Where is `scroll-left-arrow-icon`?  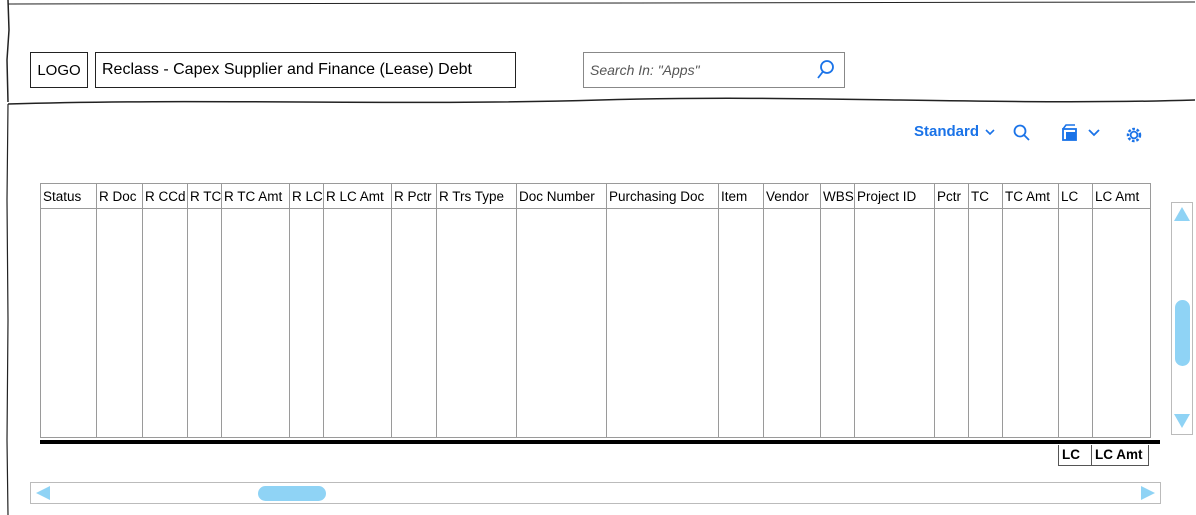 scroll-left-arrow-icon is located at coordinates (43, 493).